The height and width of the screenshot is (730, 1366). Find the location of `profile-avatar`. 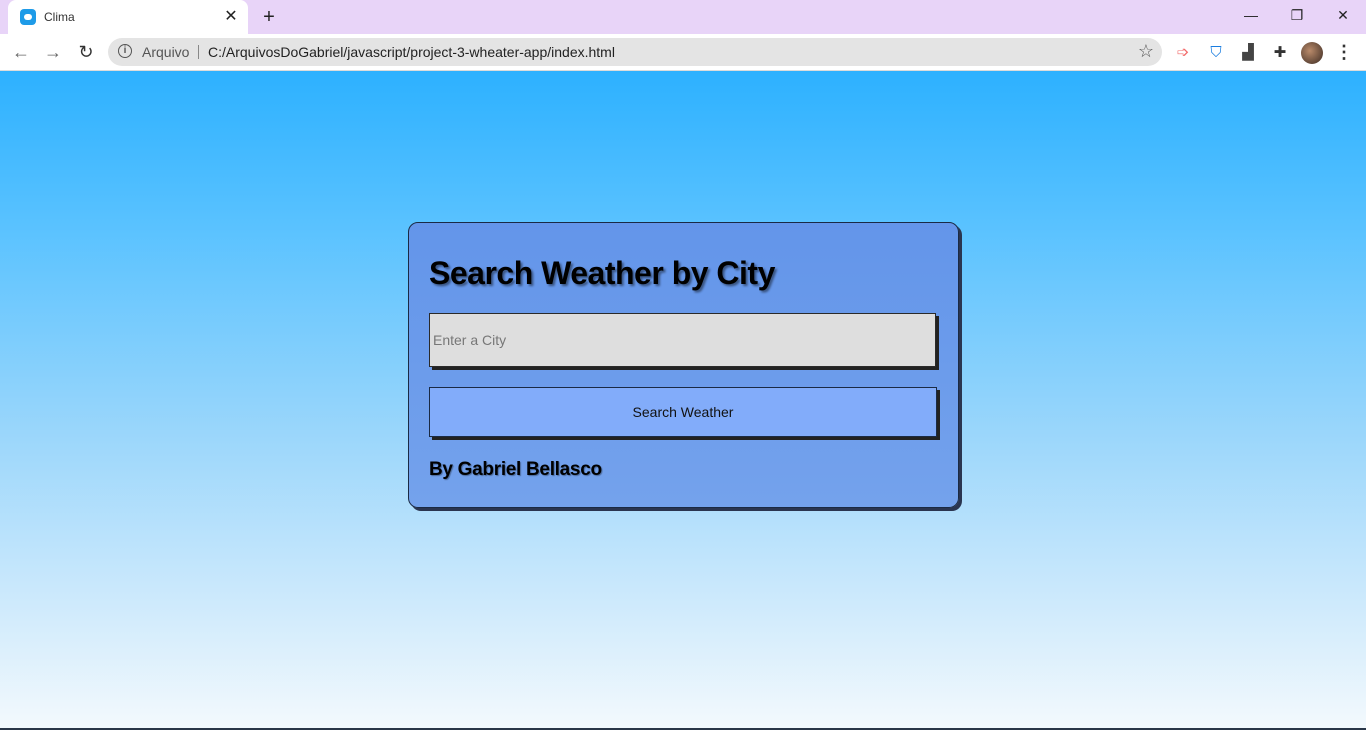

profile-avatar is located at coordinates (1312, 53).